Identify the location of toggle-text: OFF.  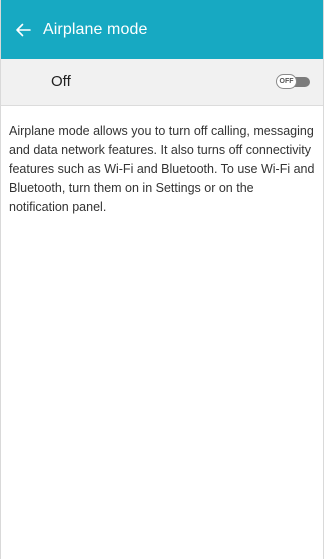
(286, 81).